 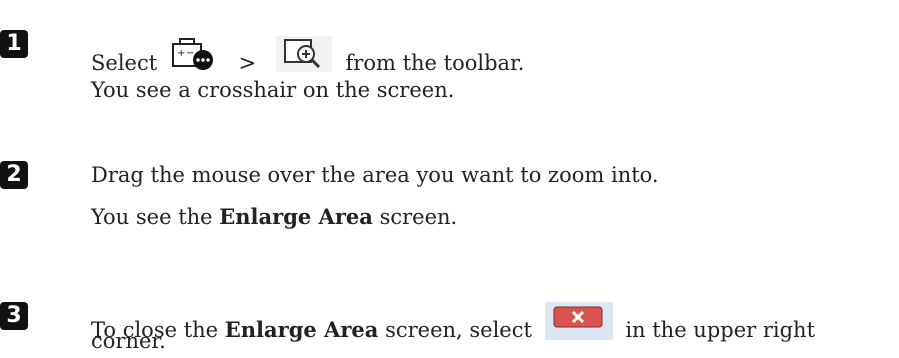 I want to click on step-text: You see the, so click(x=152, y=217).